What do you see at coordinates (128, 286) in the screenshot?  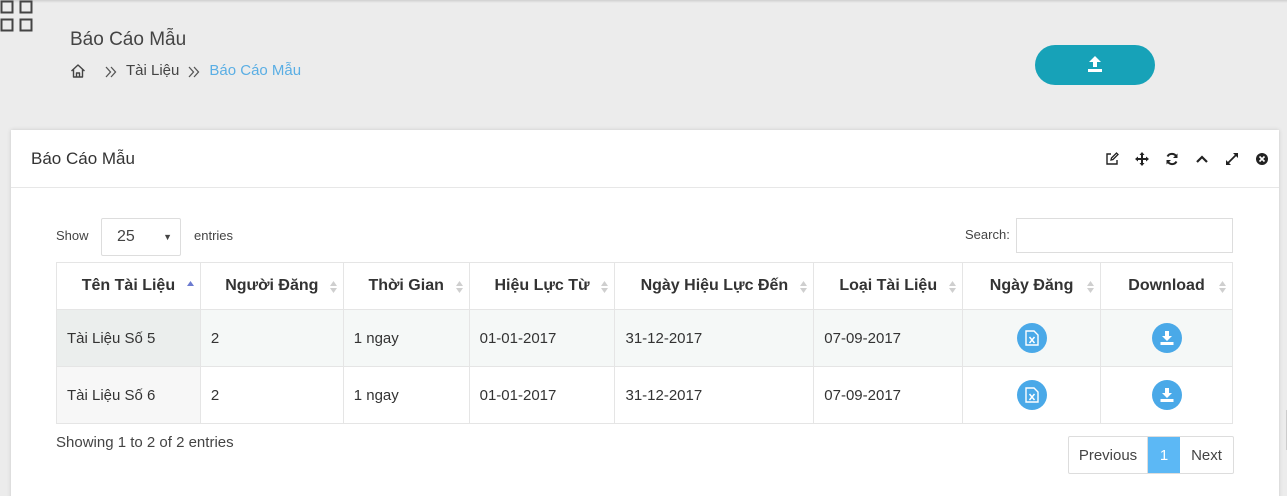 I see `column-header-ten-tai-lieu: Tên Tài Liệu` at bounding box center [128, 286].